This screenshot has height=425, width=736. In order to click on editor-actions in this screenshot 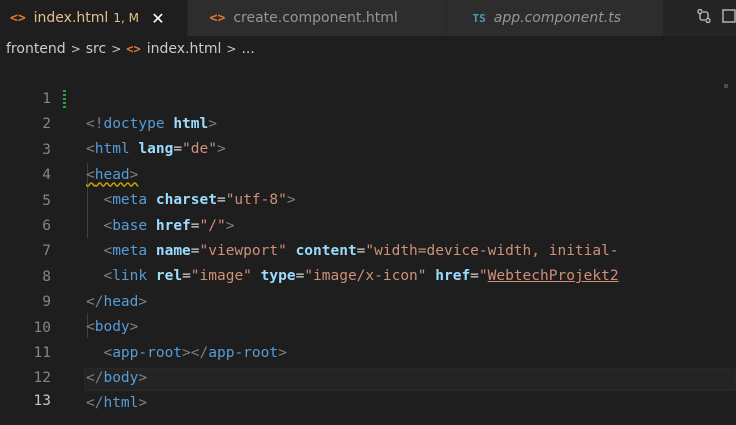, I will do `click(700, 18)`.